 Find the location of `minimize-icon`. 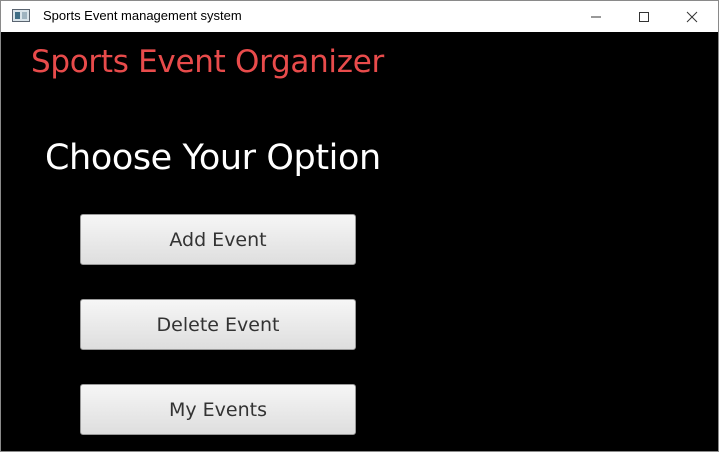

minimize-icon is located at coordinates (596, 16).